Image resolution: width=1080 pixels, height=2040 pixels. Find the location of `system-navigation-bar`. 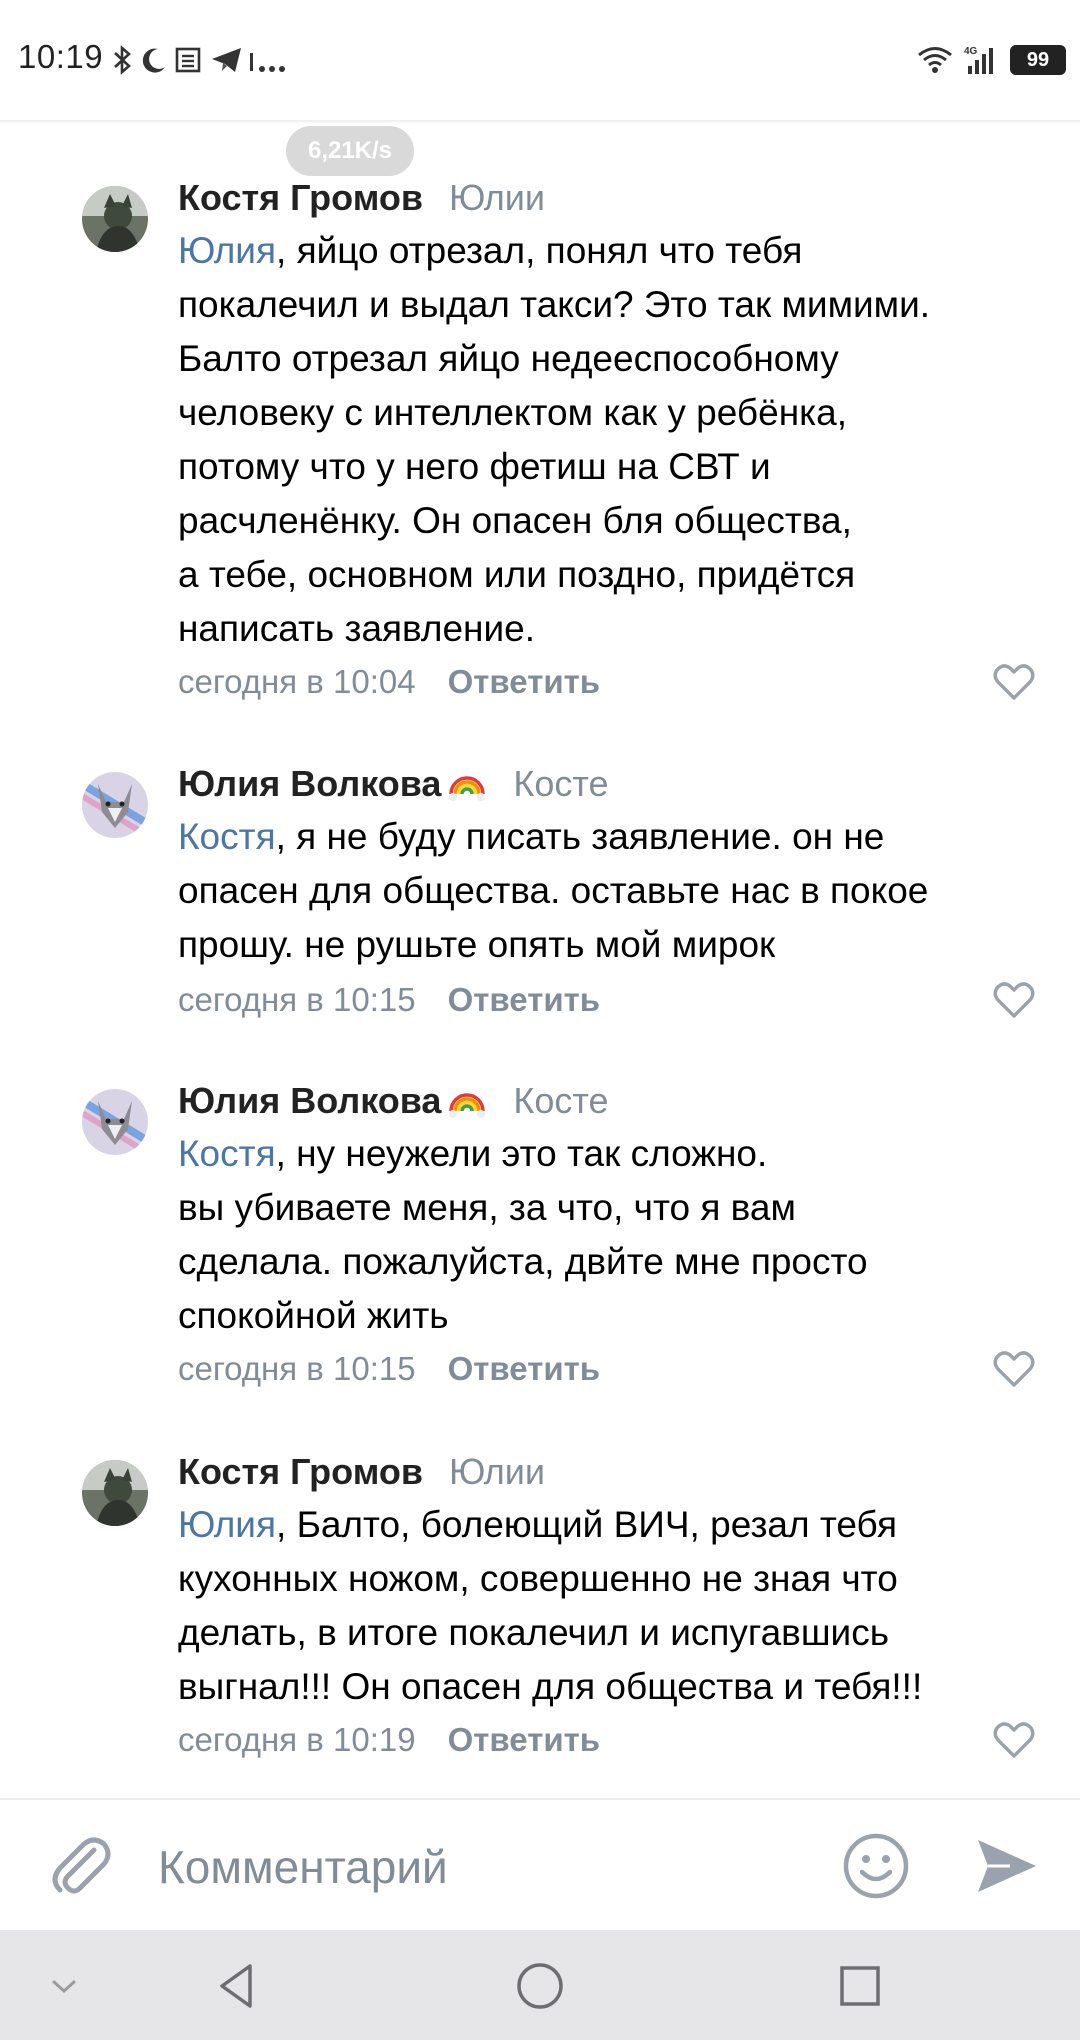

system-navigation-bar is located at coordinates (540, 1985).